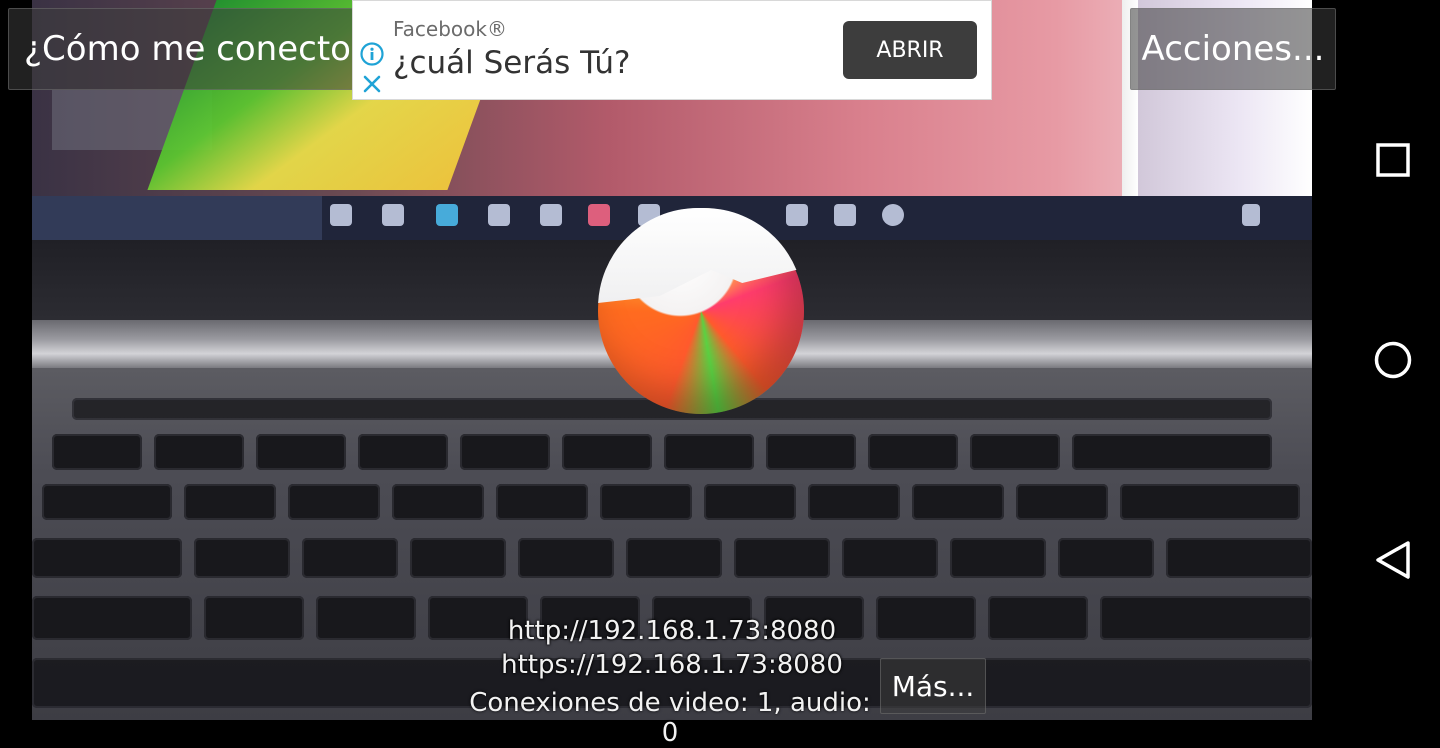 The image size is (1440, 748). Describe the element at coordinates (672, 50) in the screenshot. I see `ad-banner: Facebook® ¿cuál Serás Tú? ABRIR` at that location.